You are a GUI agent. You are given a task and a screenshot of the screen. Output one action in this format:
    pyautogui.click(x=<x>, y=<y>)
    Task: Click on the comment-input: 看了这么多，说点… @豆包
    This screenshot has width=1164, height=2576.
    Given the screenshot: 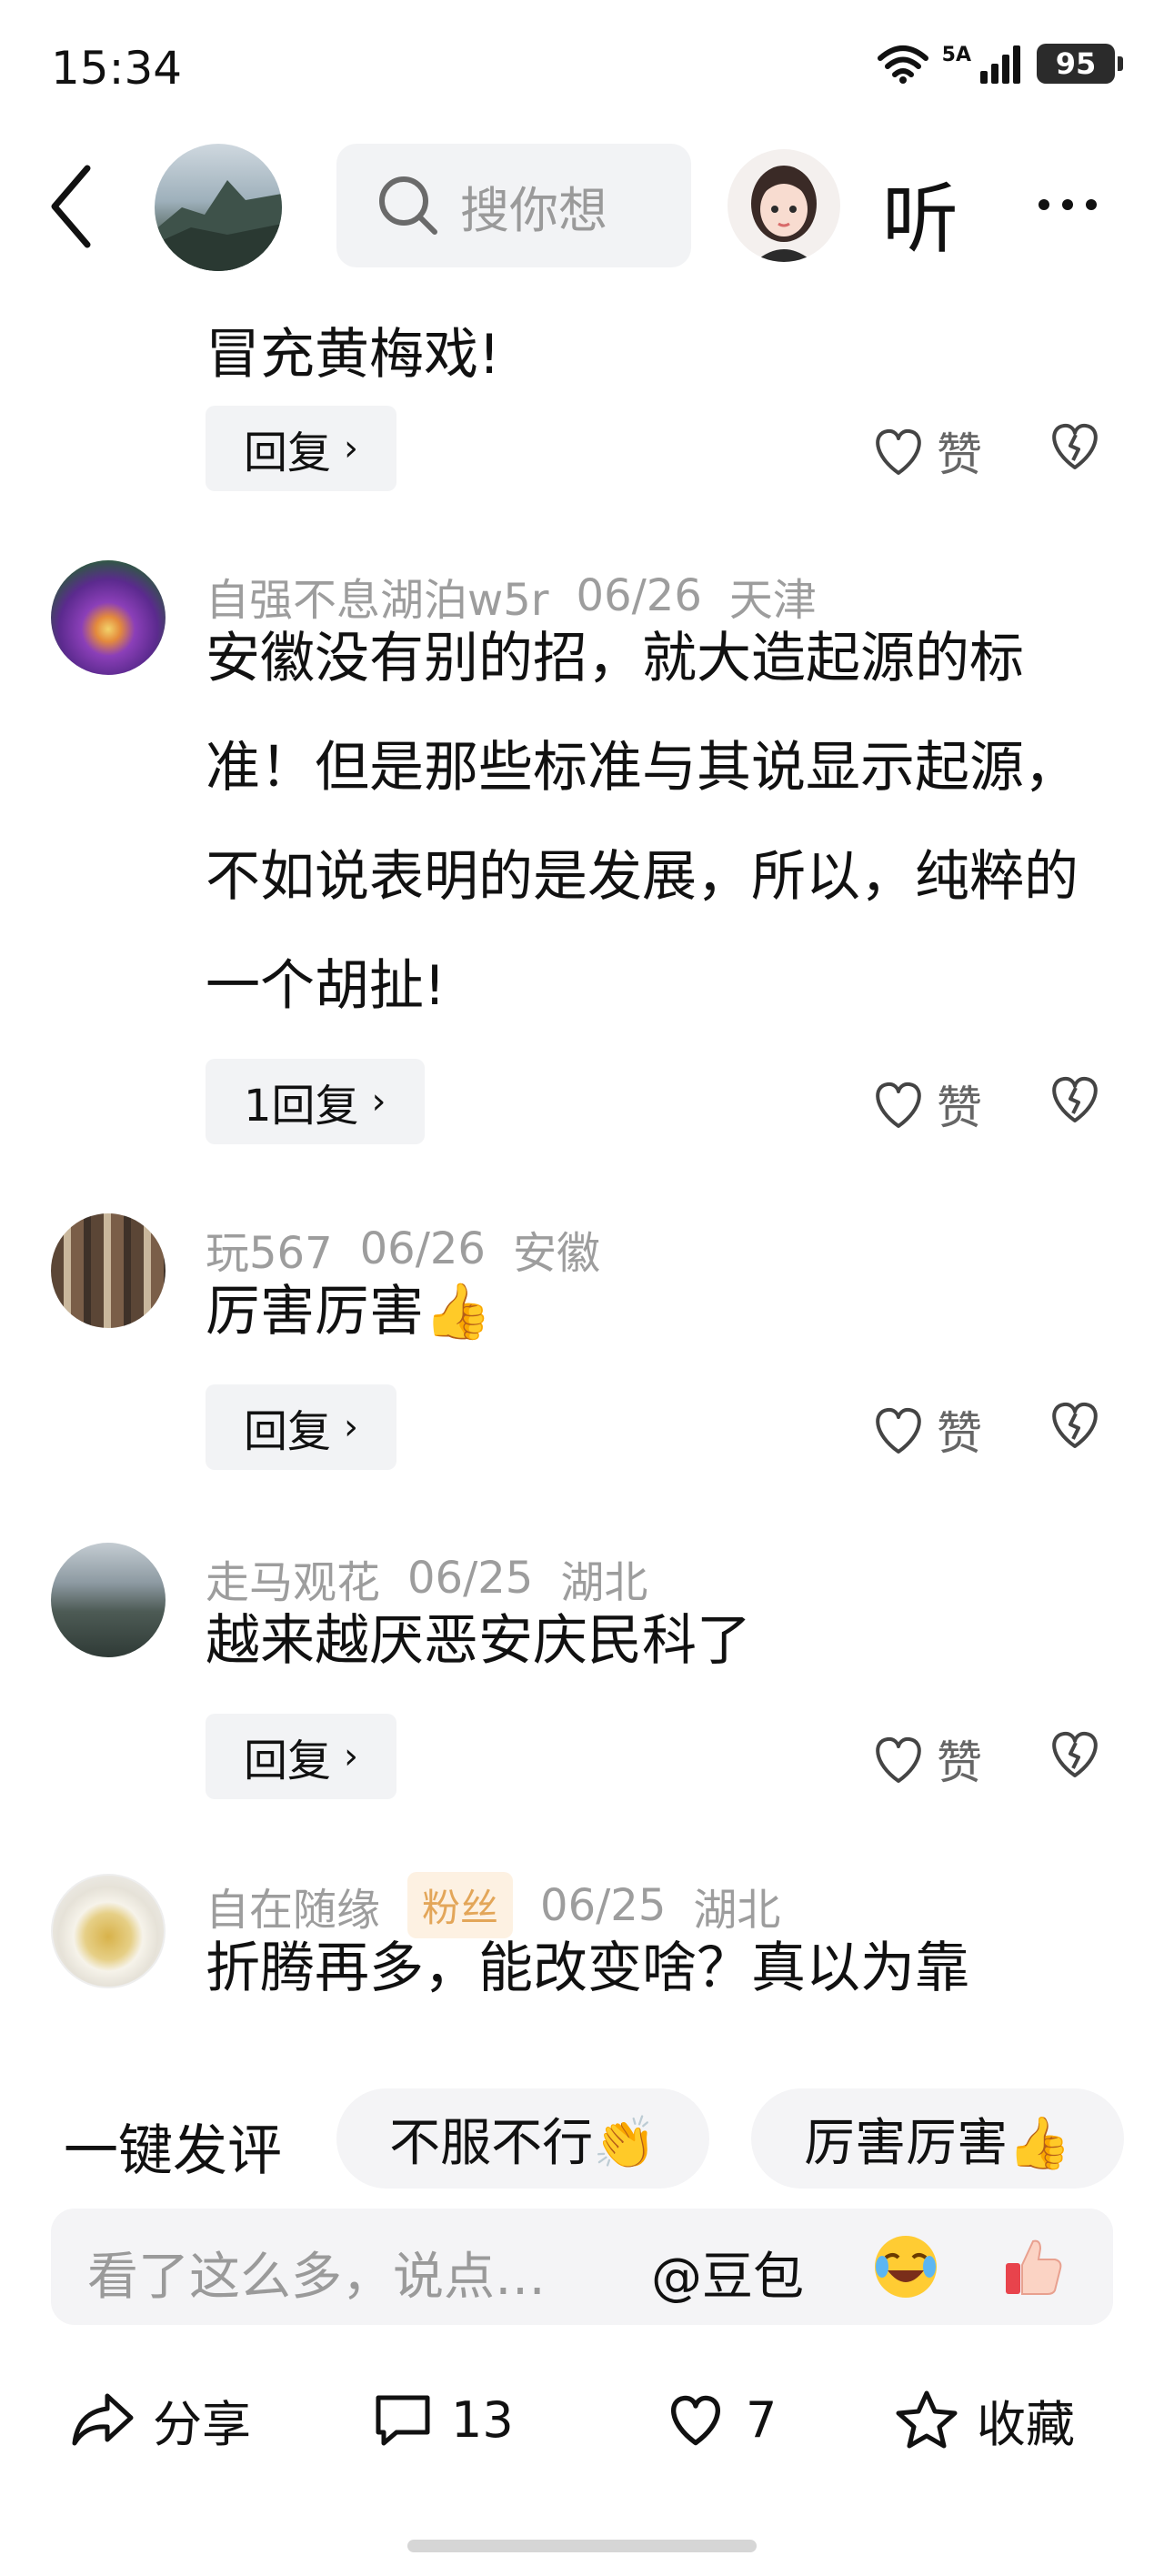 What is the action you would take?
    pyautogui.click(x=582, y=2267)
    